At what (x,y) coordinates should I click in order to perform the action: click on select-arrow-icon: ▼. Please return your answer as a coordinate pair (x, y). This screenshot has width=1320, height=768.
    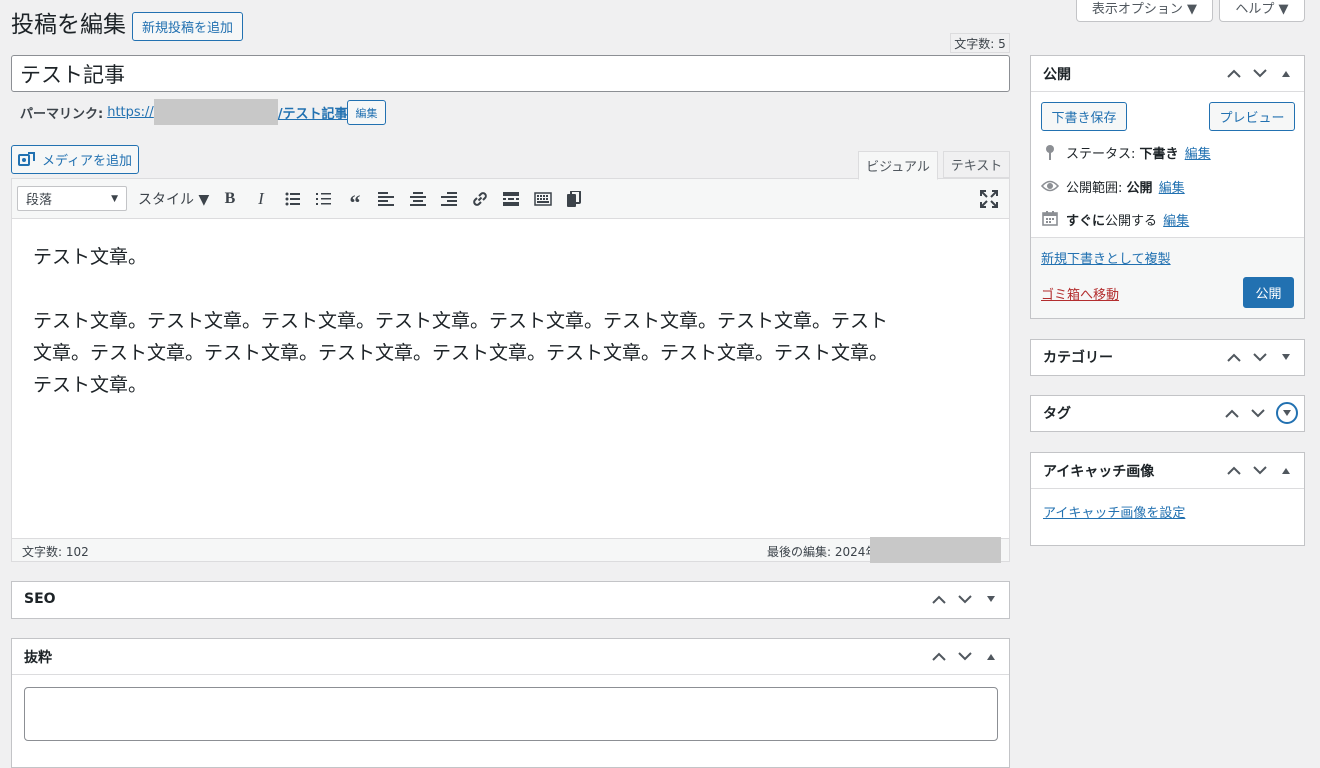
    Looking at the image, I should click on (114, 198).